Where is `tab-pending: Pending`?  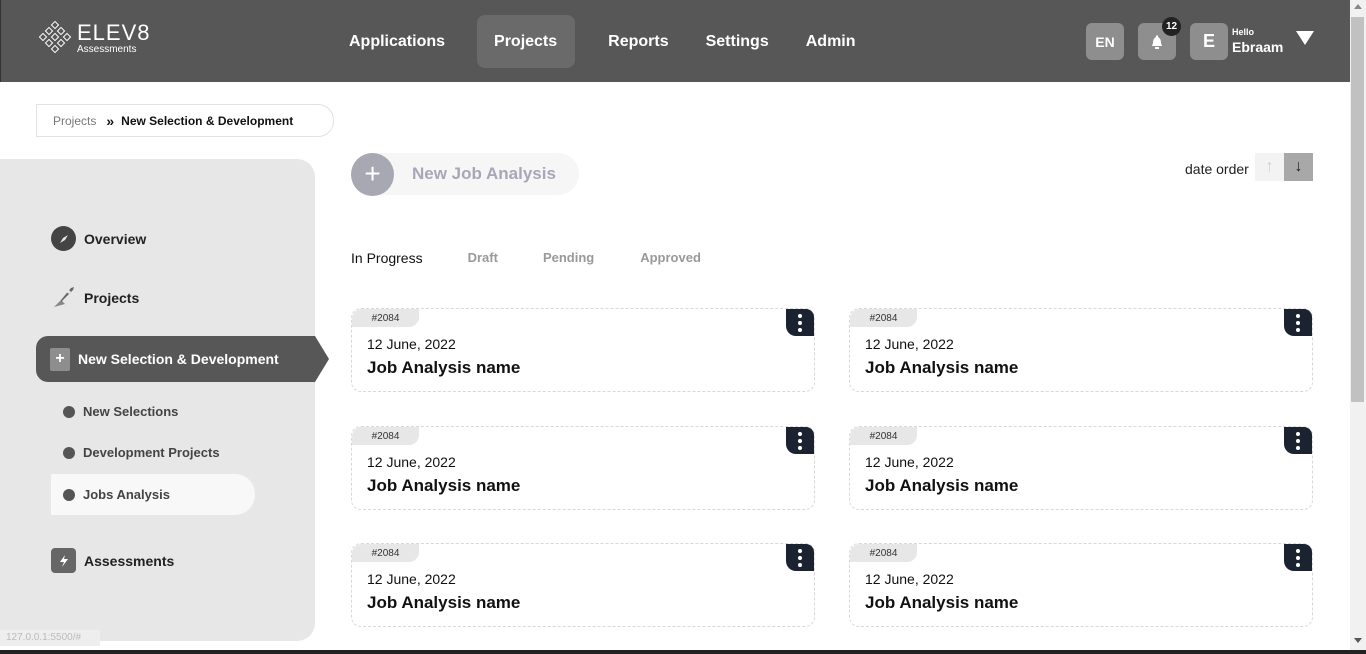 tab-pending: Pending is located at coordinates (568, 258).